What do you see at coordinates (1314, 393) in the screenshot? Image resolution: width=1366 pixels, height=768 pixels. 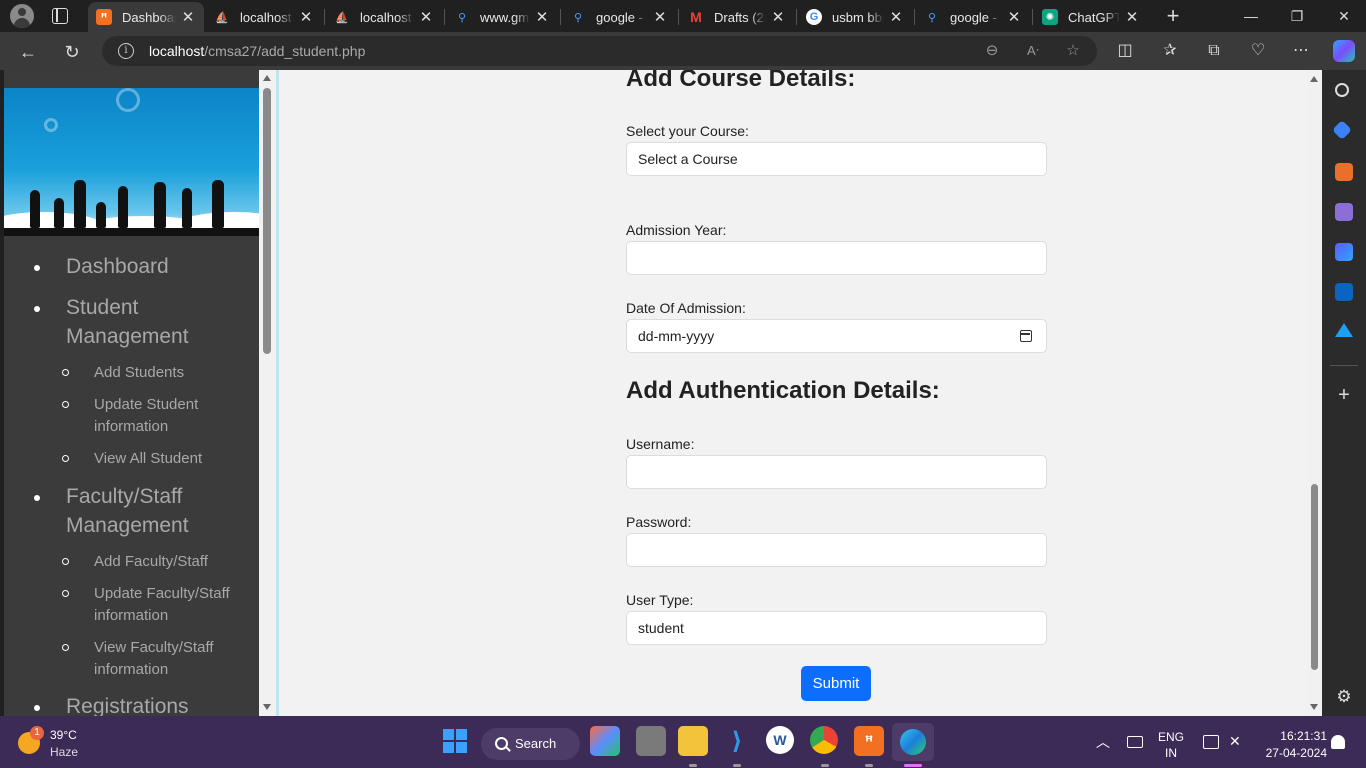 I see `page-scrollbar` at bounding box center [1314, 393].